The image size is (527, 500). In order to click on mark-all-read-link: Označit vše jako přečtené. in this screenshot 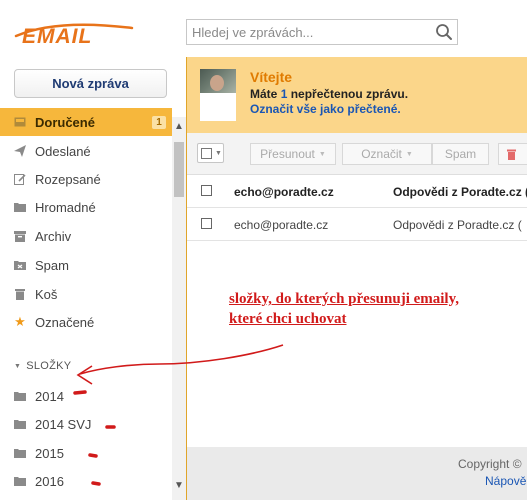, I will do `click(325, 109)`.